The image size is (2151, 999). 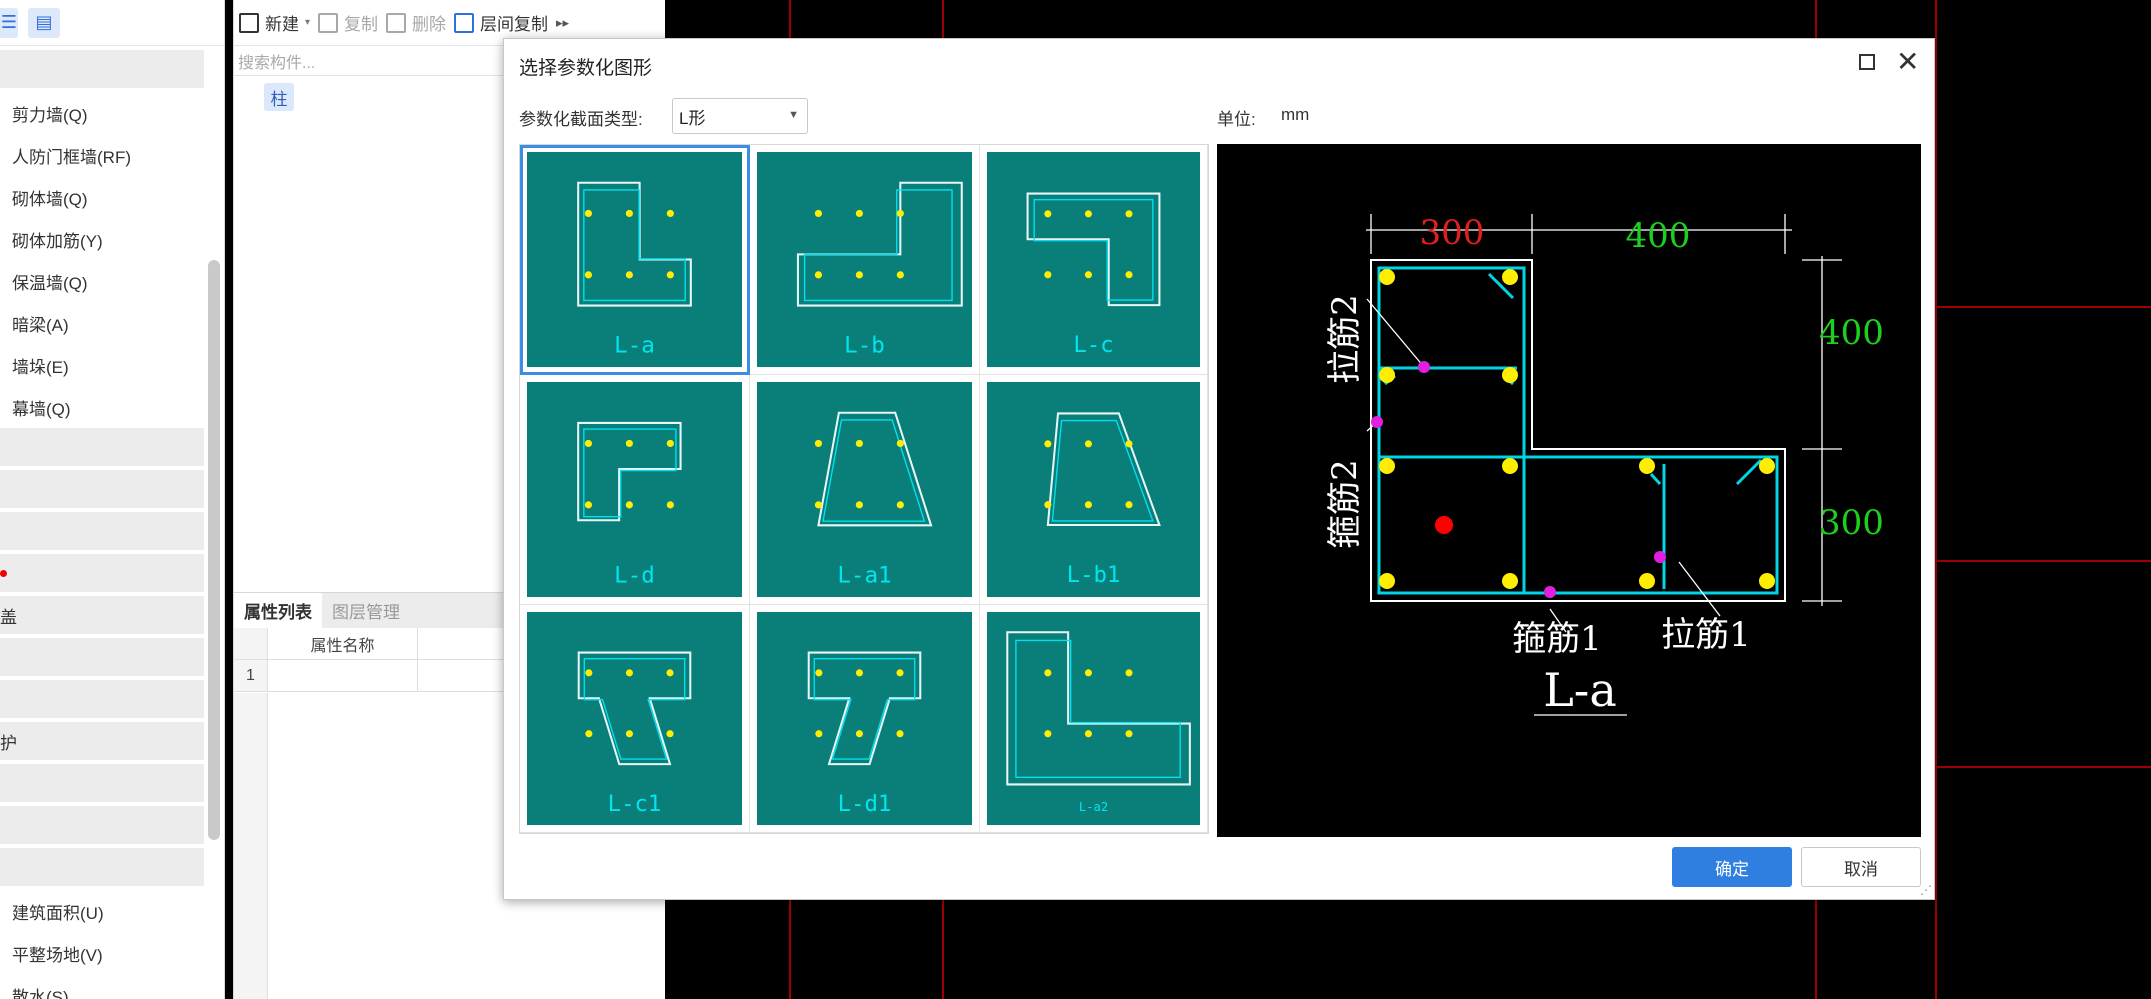 I want to click on tree-item: 幕墙(Q), so click(x=102, y=407).